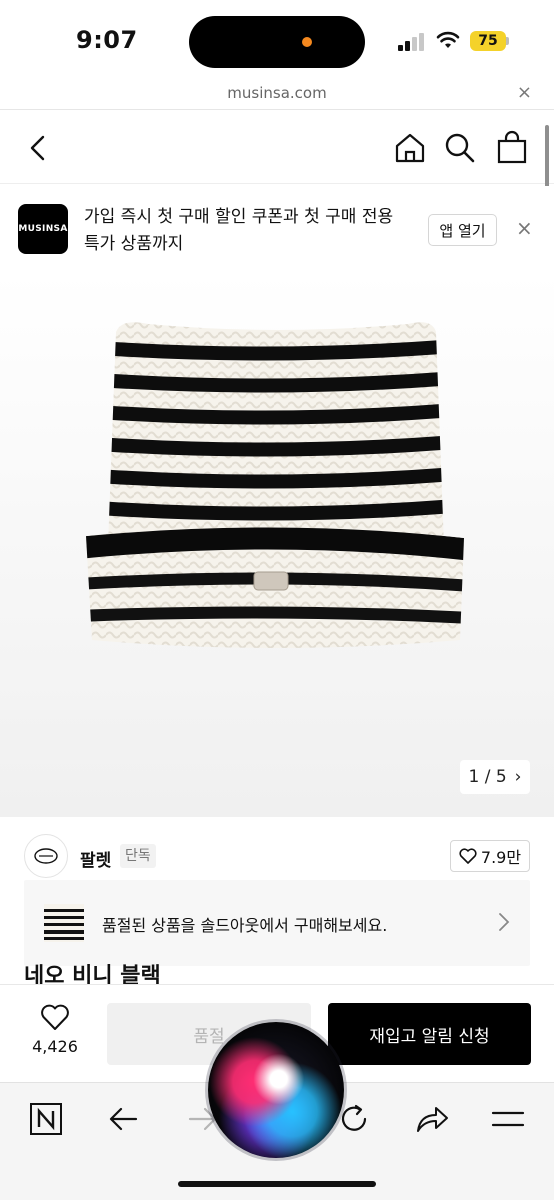 This screenshot has height=1200, width=554. I want to click on product-title: 네오 비니 블랙, so click(92, 974).